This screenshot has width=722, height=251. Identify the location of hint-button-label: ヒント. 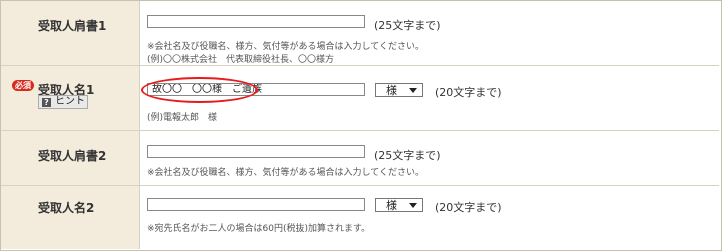
(70, 101).